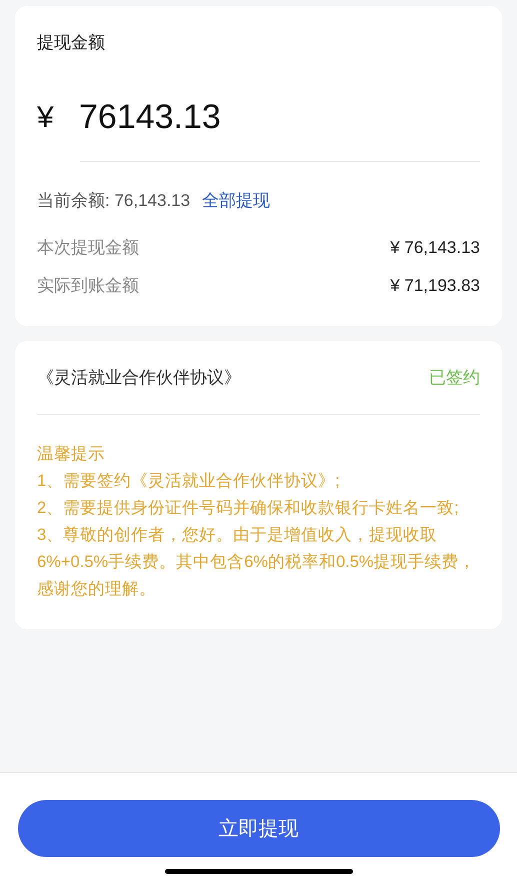 This screenshot has width=517, height=889. Describe the element at coordinates (150, 117) in the screenshot. I see `amount-value: 76143.13` at that location.